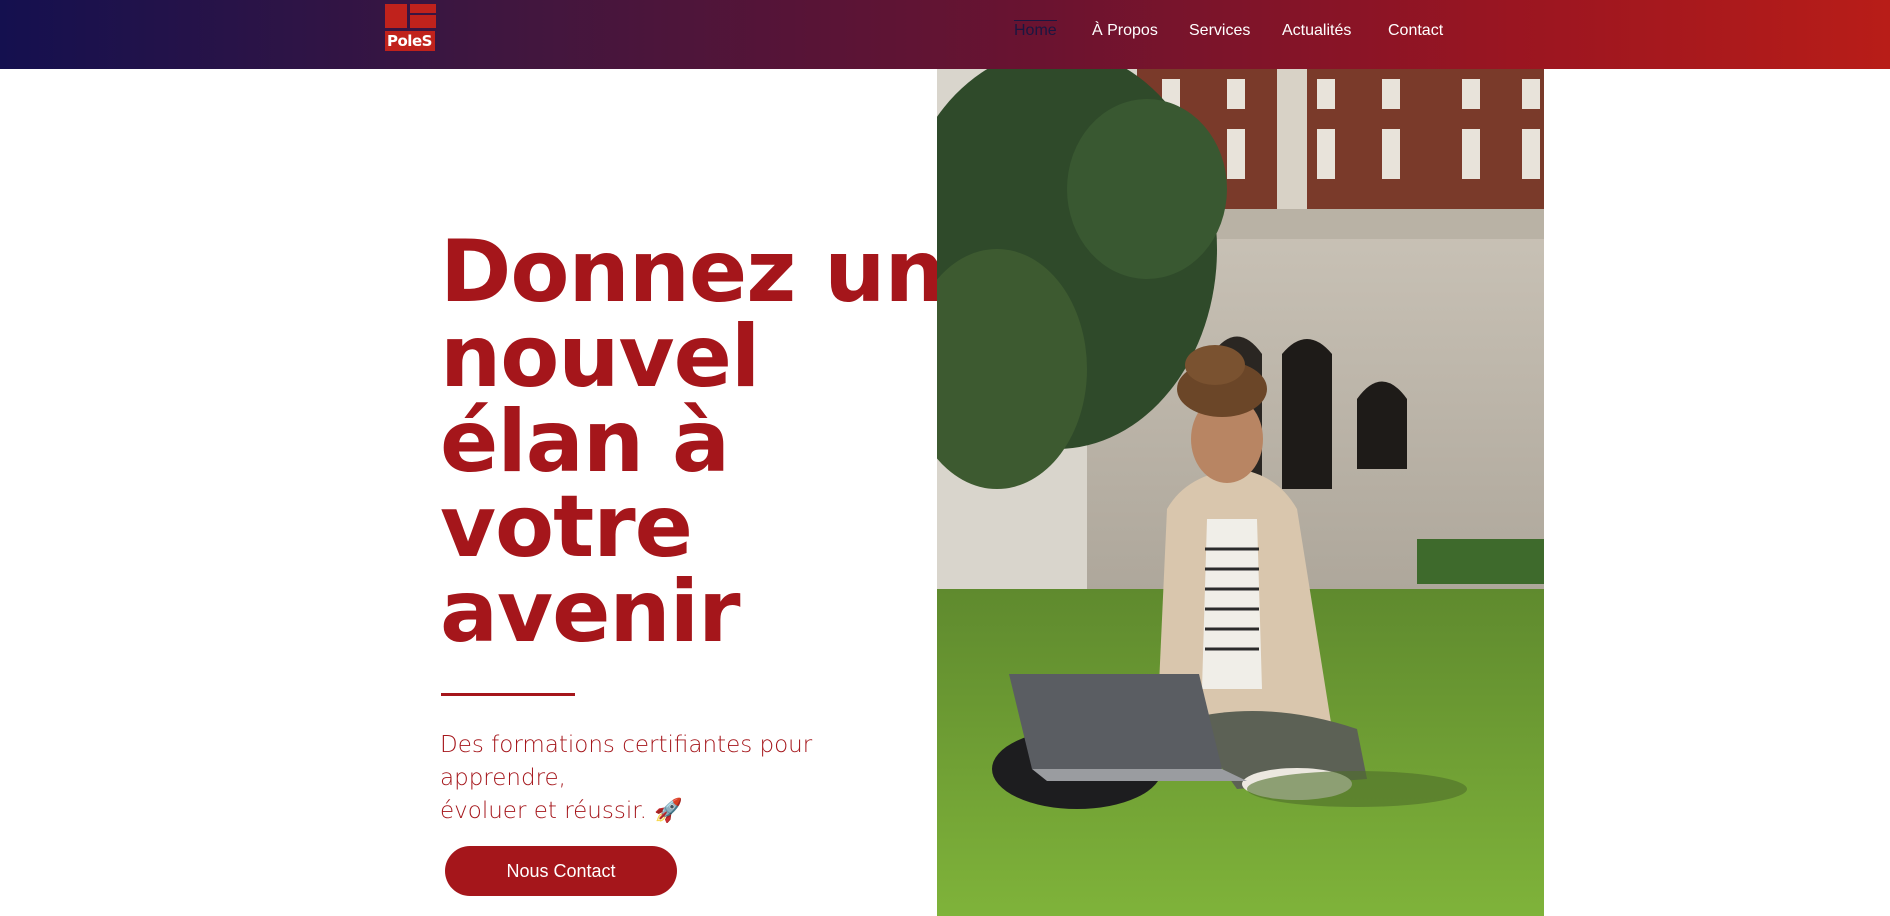 This screenshot has height=916, width=1890. Describe the element at coordinates (508, 694) in the screenshot. I see `title-divider` at that location.